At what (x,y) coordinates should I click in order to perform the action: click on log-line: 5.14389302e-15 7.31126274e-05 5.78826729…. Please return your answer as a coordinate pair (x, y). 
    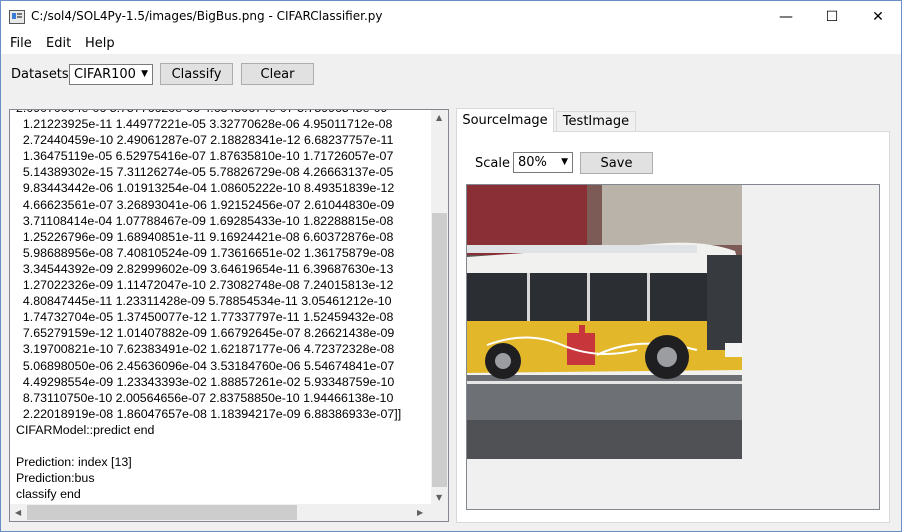
    Looking at the image, I should click on (205, 172).